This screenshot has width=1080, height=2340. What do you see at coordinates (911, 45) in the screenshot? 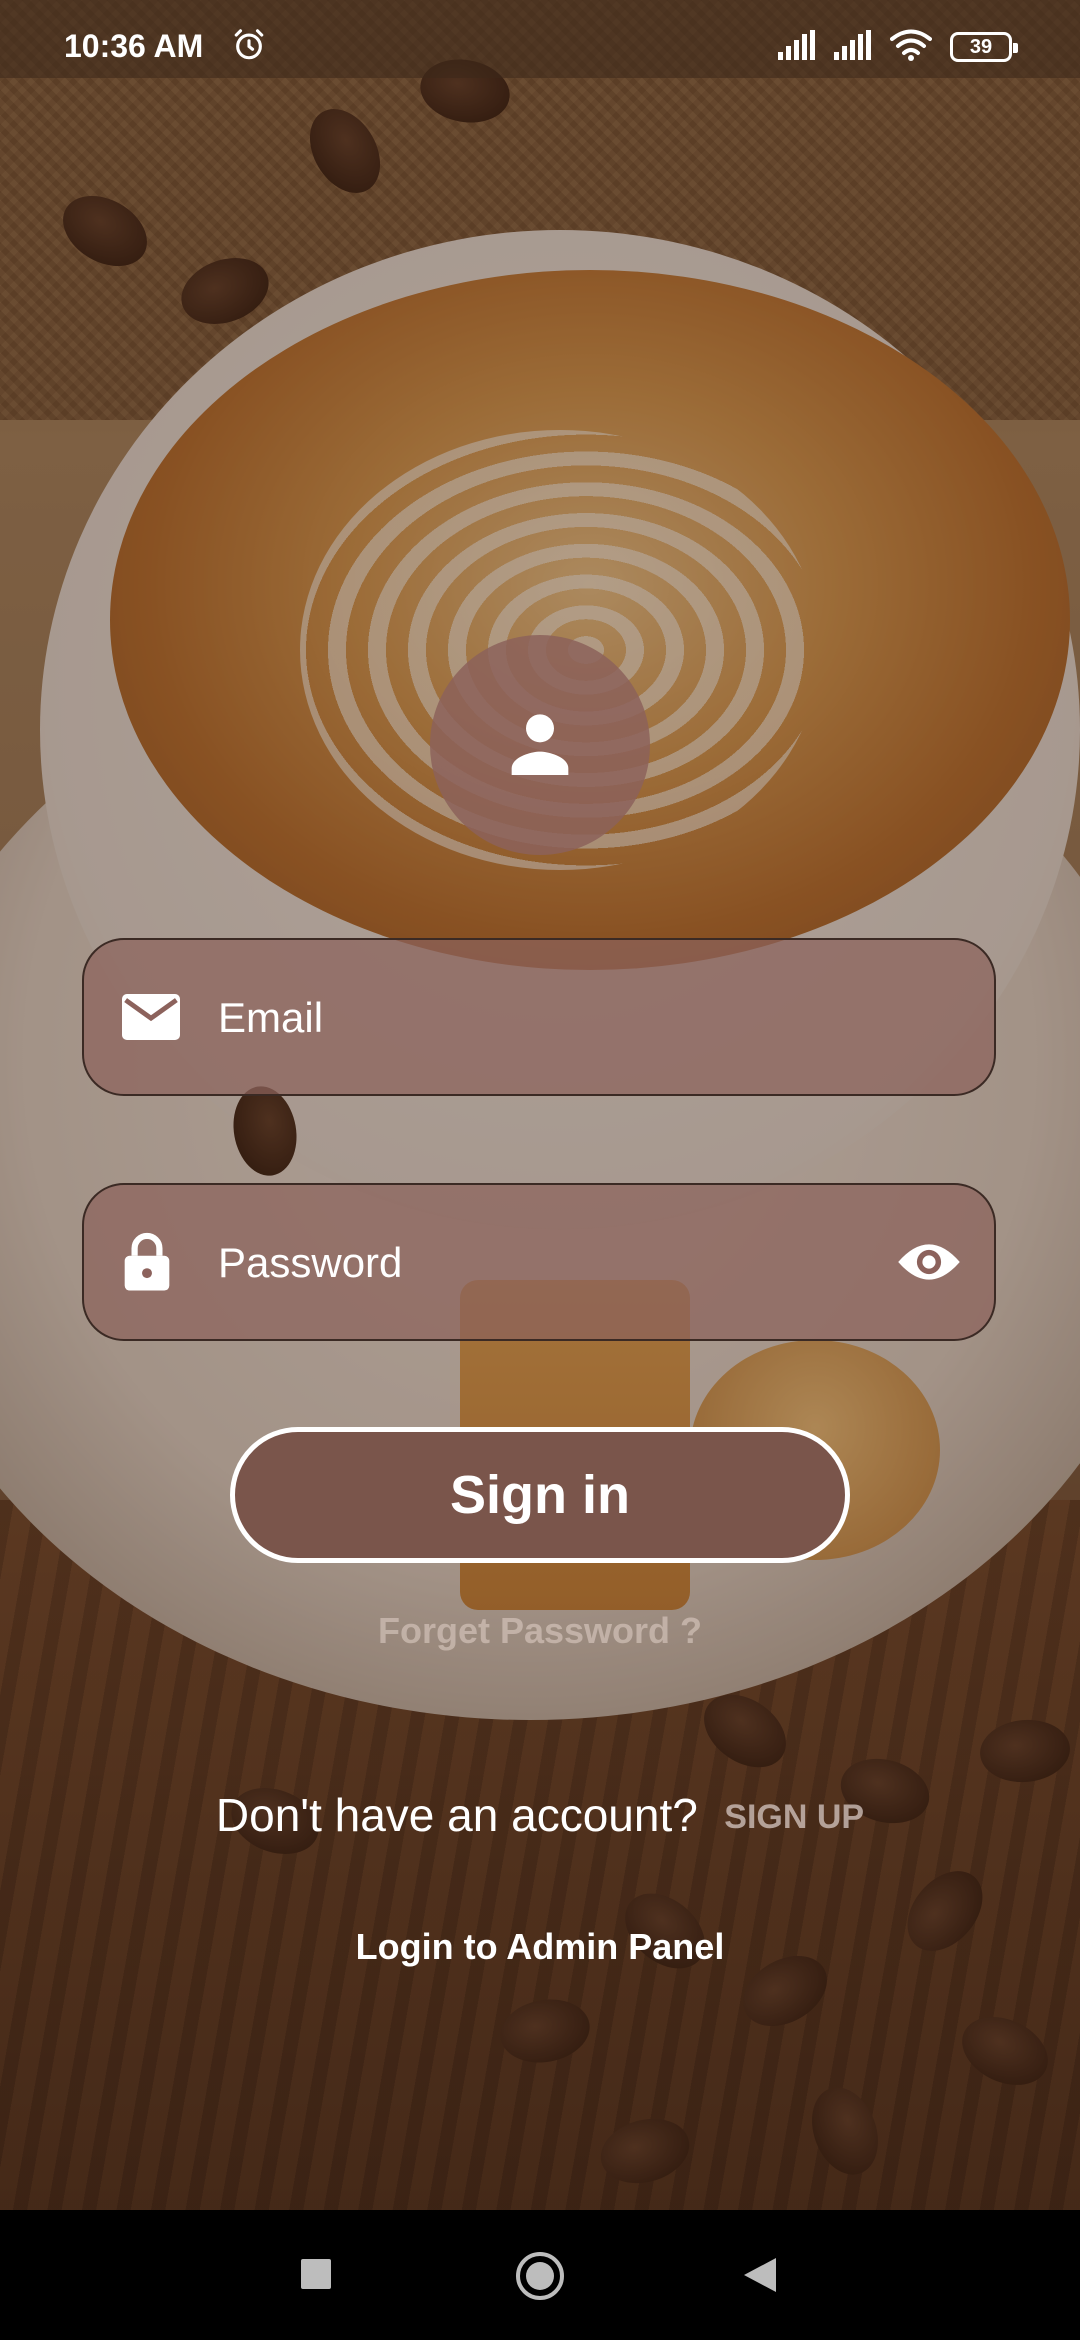
I see `wifi-icon` at bounding box center [911, 45].